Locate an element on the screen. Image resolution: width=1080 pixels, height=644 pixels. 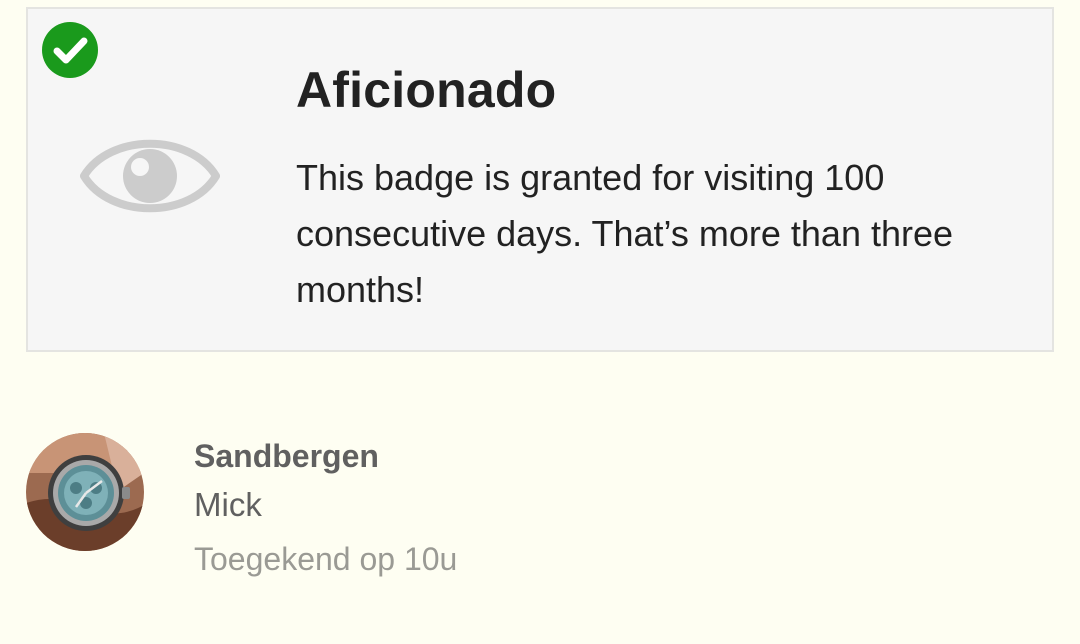
badge-title: Aficionado is located at coordinates (426, 90).